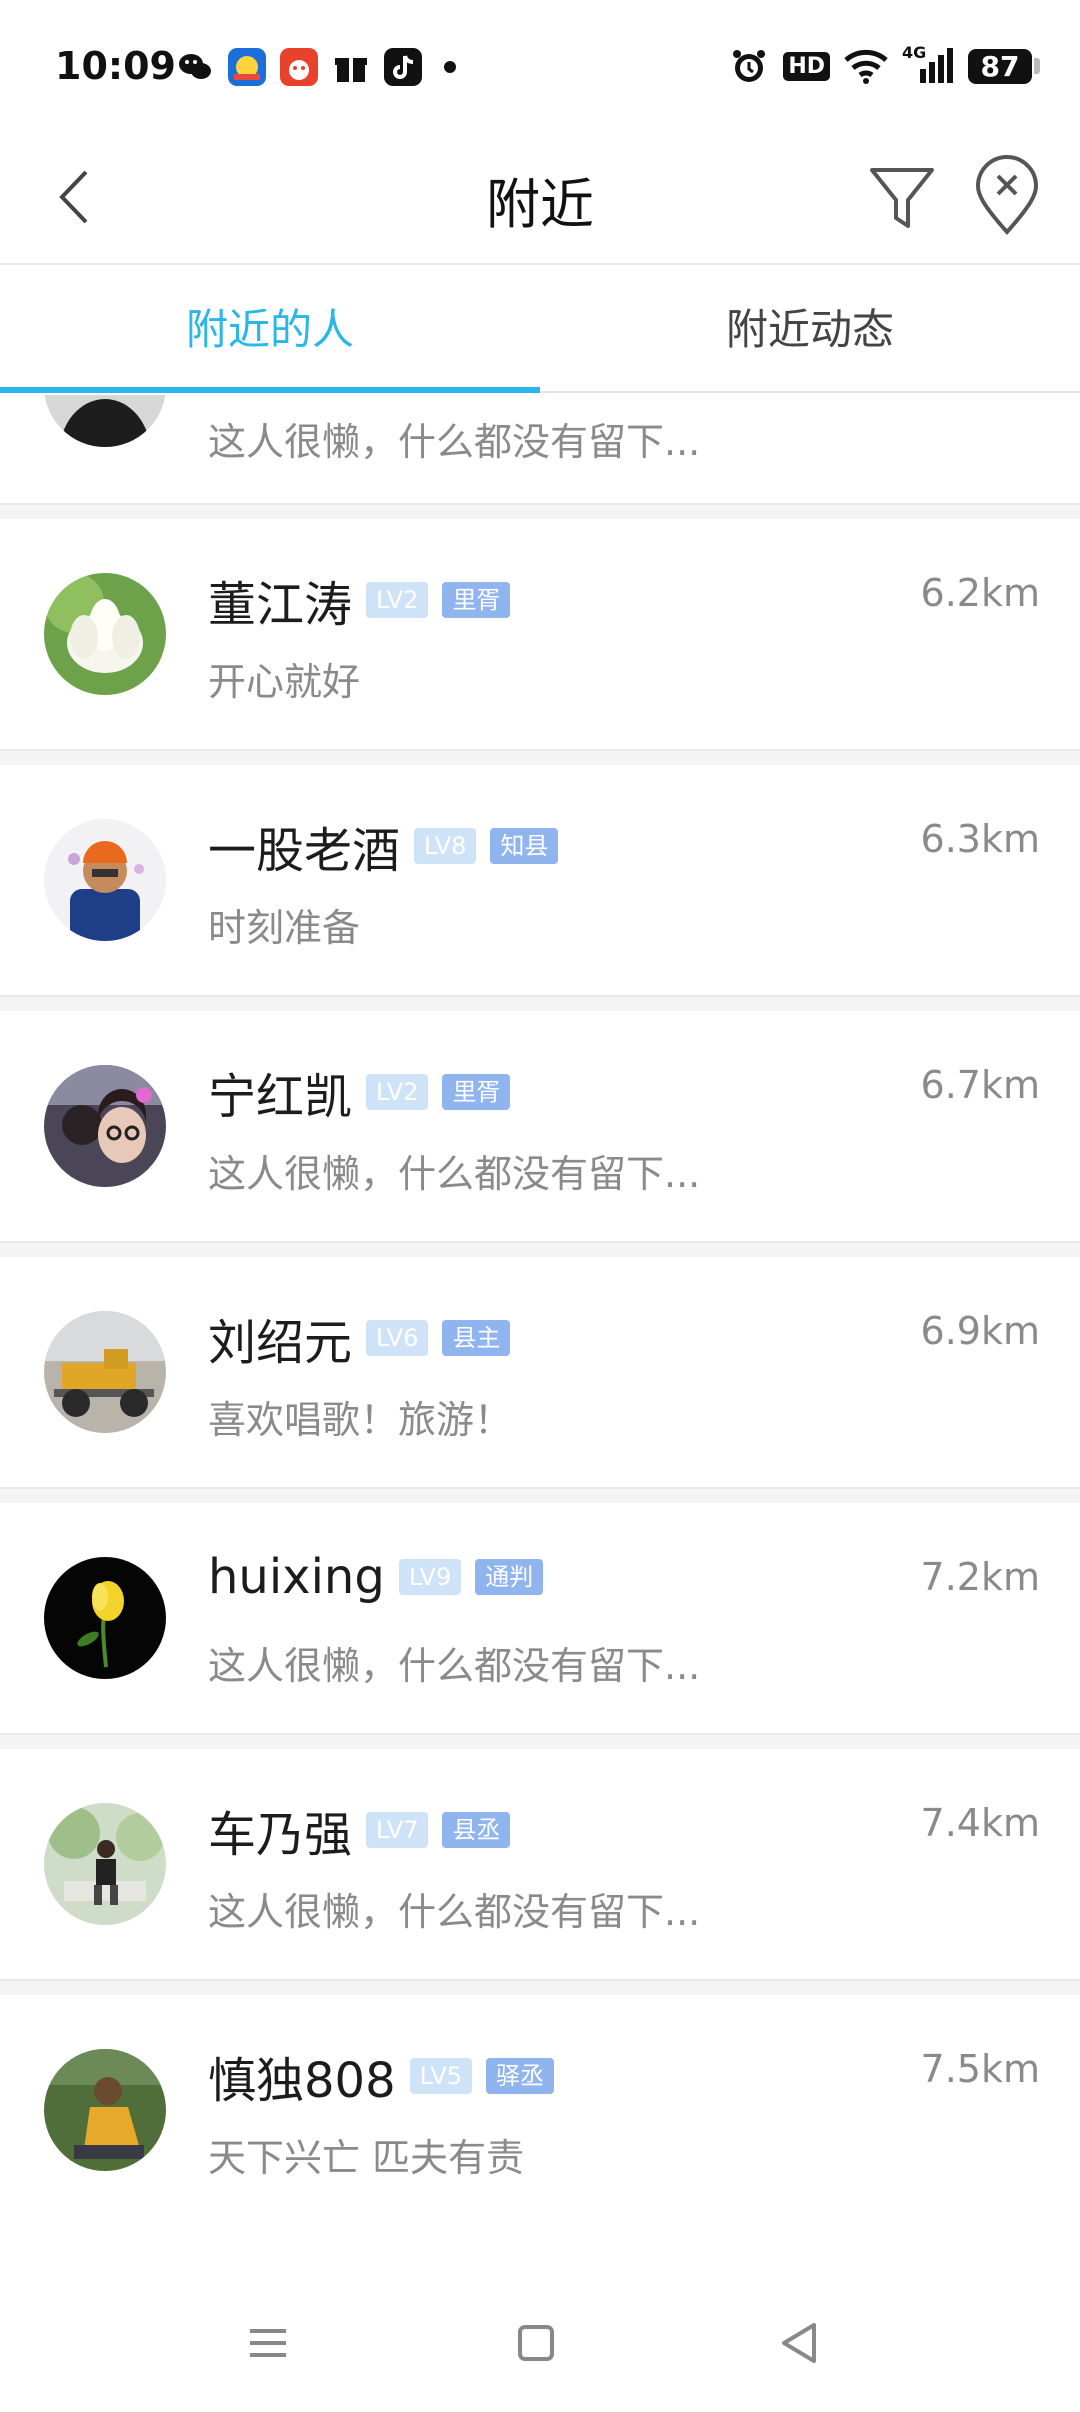 This screenshot has width=1080, height=2412. I want to click on rank-badge: 驿丞, so click(520, 2076).